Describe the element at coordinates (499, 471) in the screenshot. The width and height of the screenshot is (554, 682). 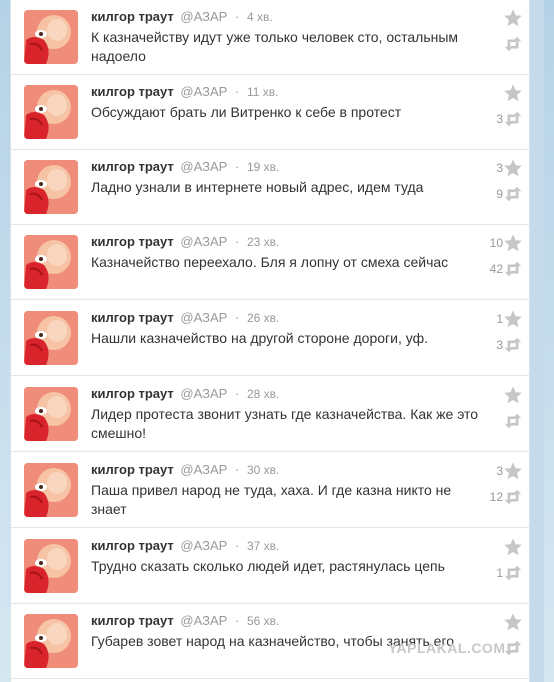
I see `favorite-count: 3` at that location.